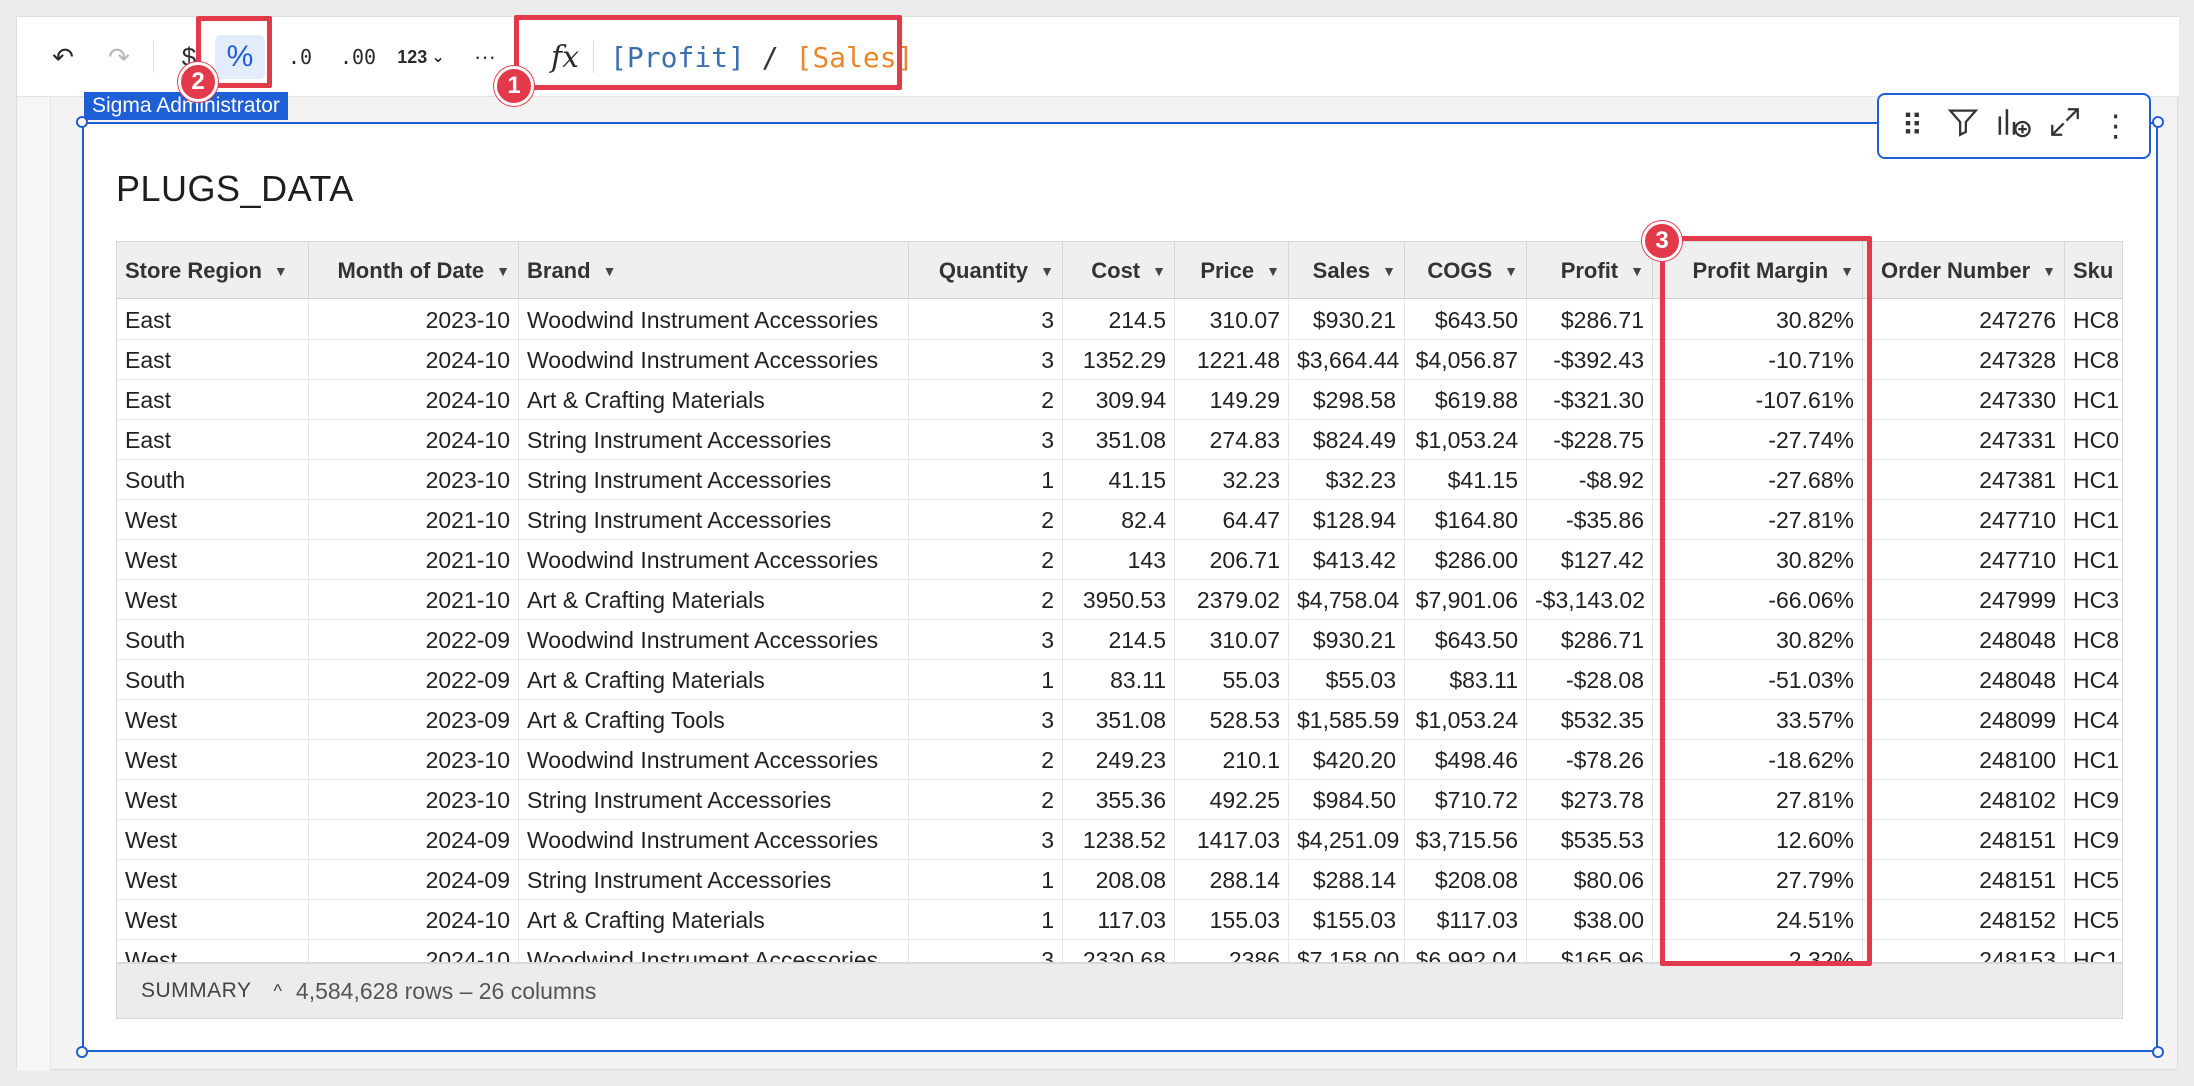 The width and height of the screenshot is (2194, 1086). What do you see at coordinates (1466, 951) in the screenshot?
I see `table-cell: $6,992.04` at bounding box center [1466, 951].